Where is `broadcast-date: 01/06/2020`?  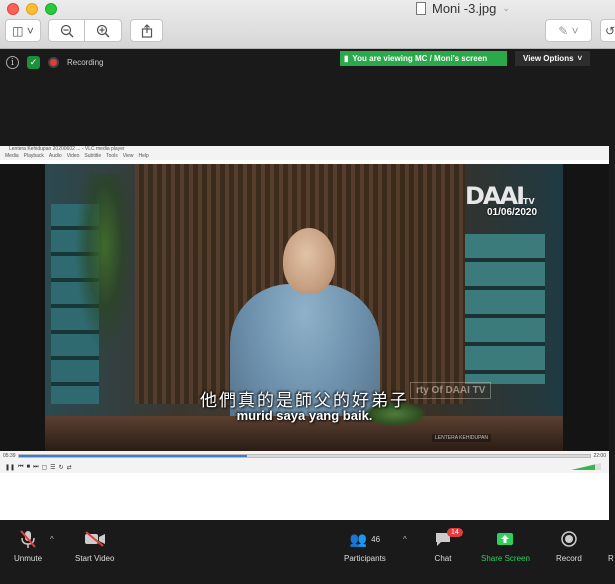 broadcast-date: 01/06/2020 is located at coordinates (512, 212).